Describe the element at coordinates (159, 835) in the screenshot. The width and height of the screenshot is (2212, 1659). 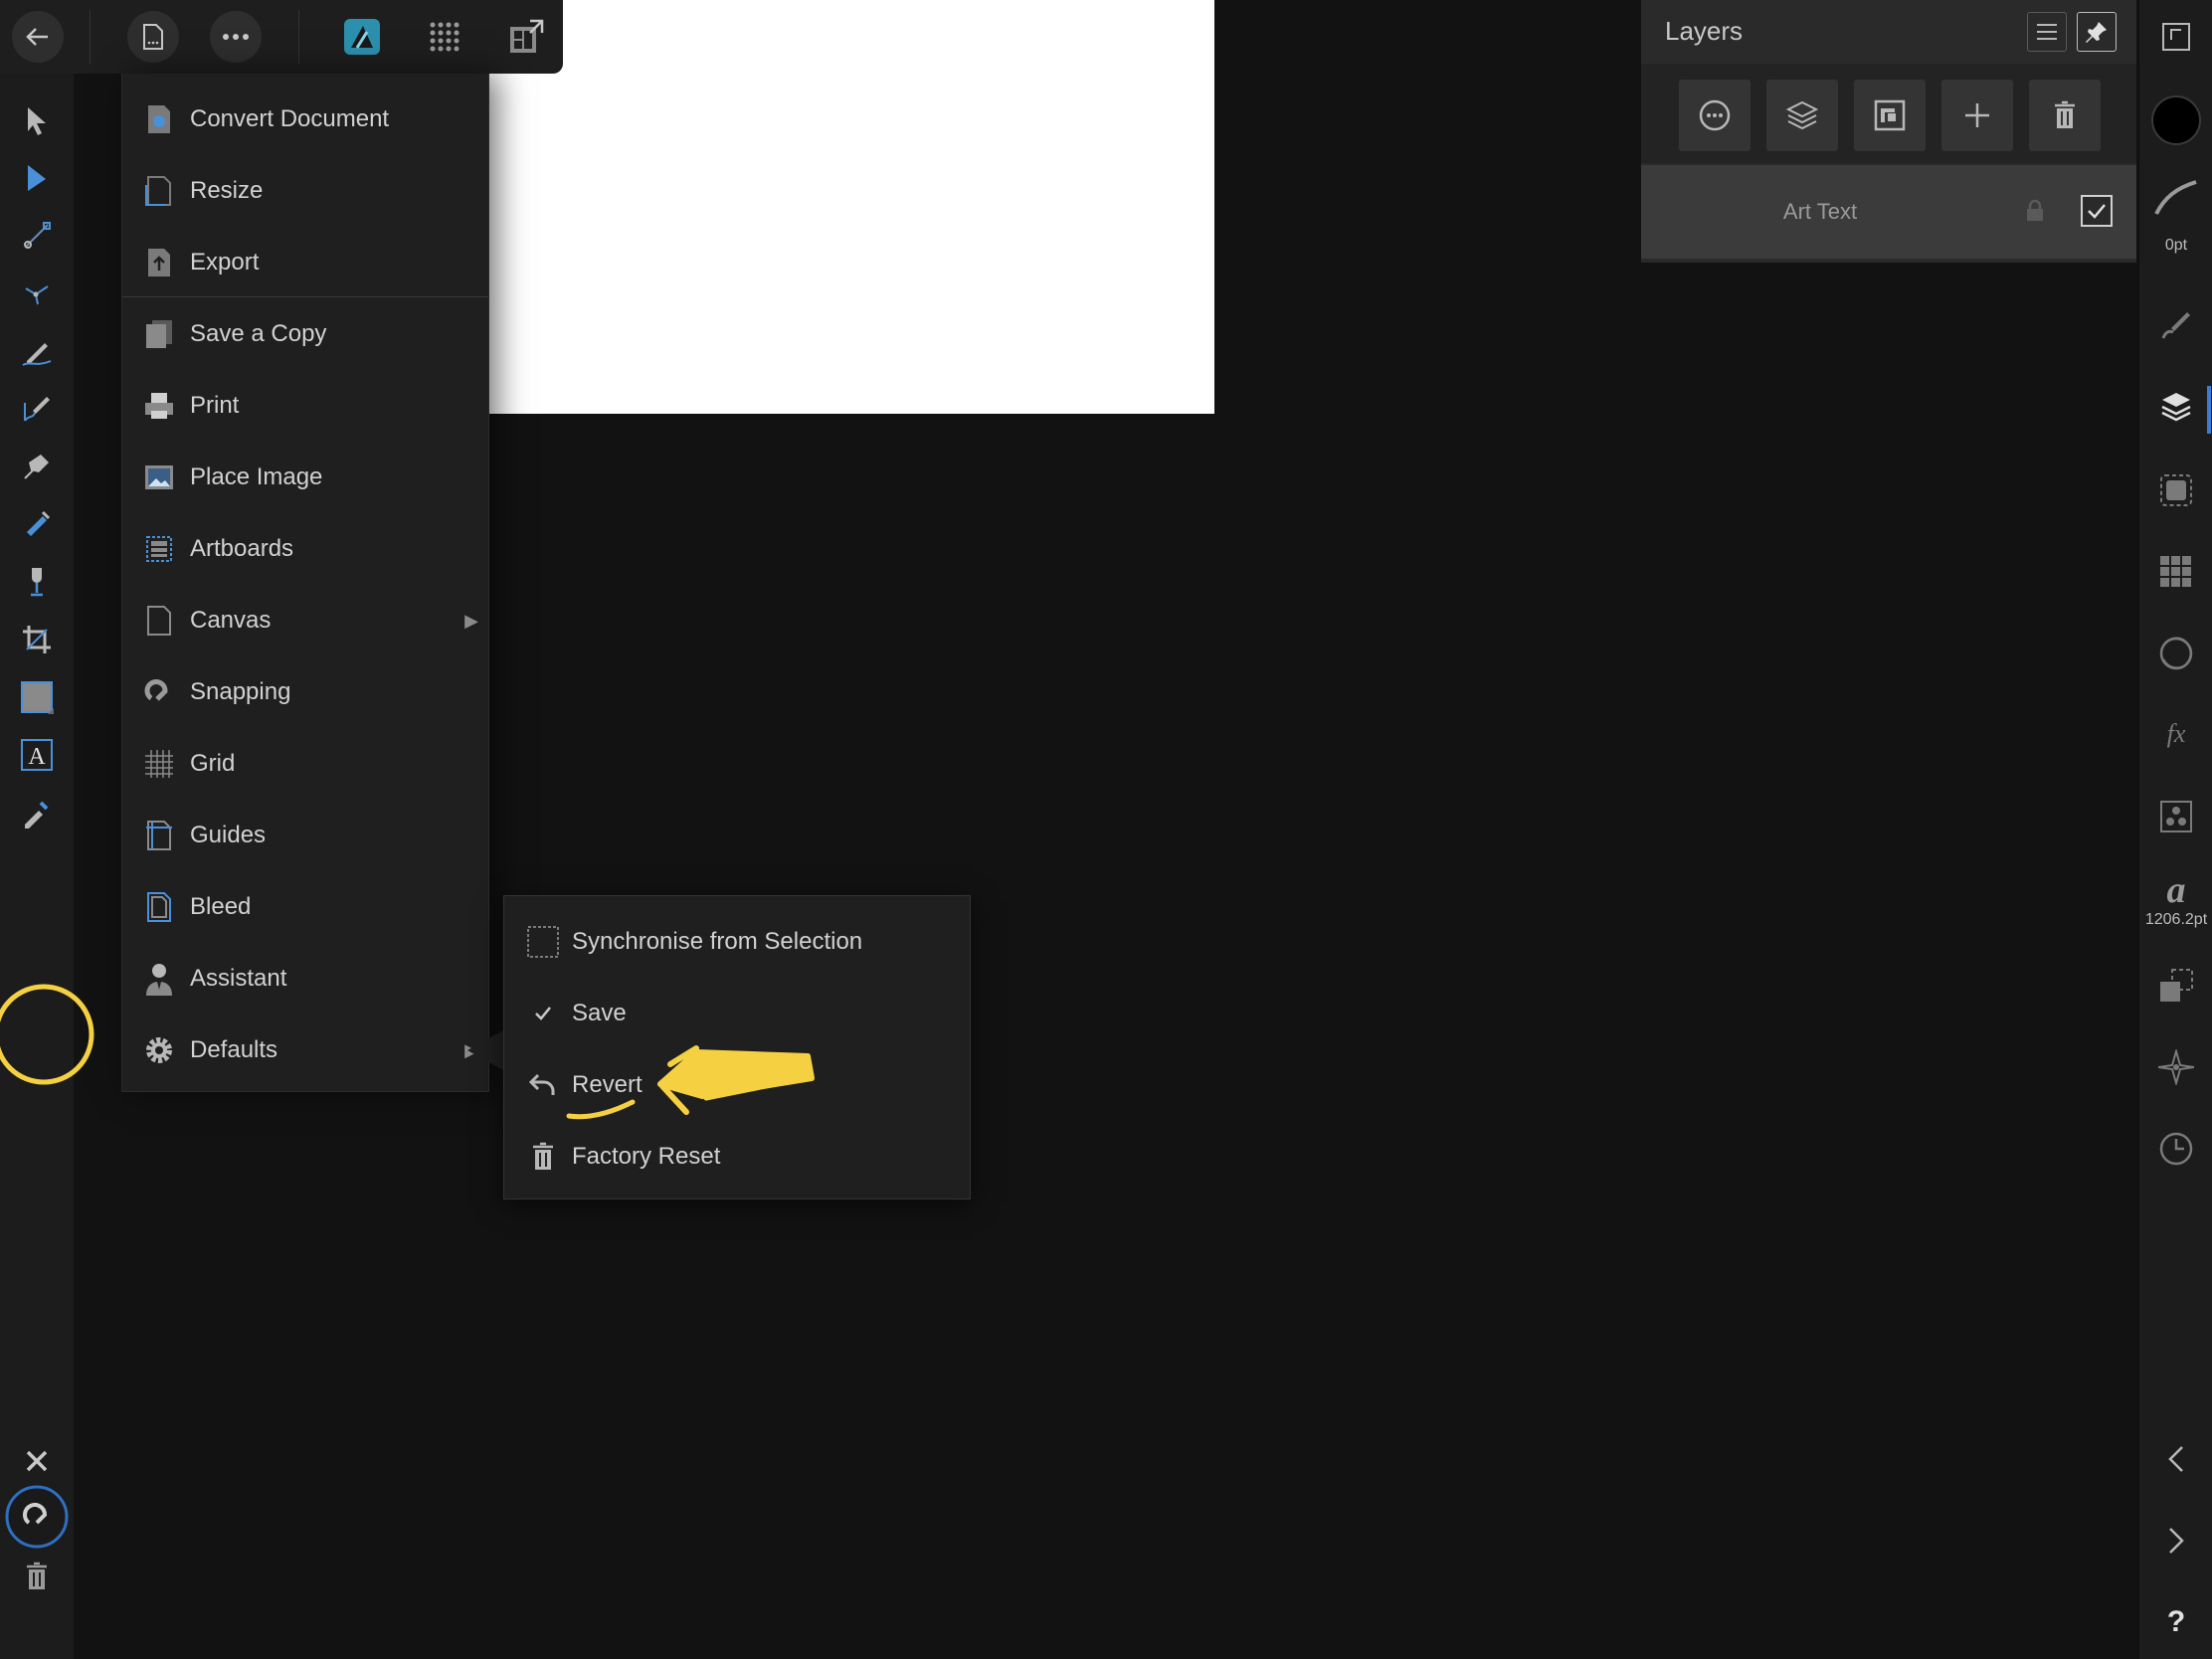
I see `guides-icon` at that location.